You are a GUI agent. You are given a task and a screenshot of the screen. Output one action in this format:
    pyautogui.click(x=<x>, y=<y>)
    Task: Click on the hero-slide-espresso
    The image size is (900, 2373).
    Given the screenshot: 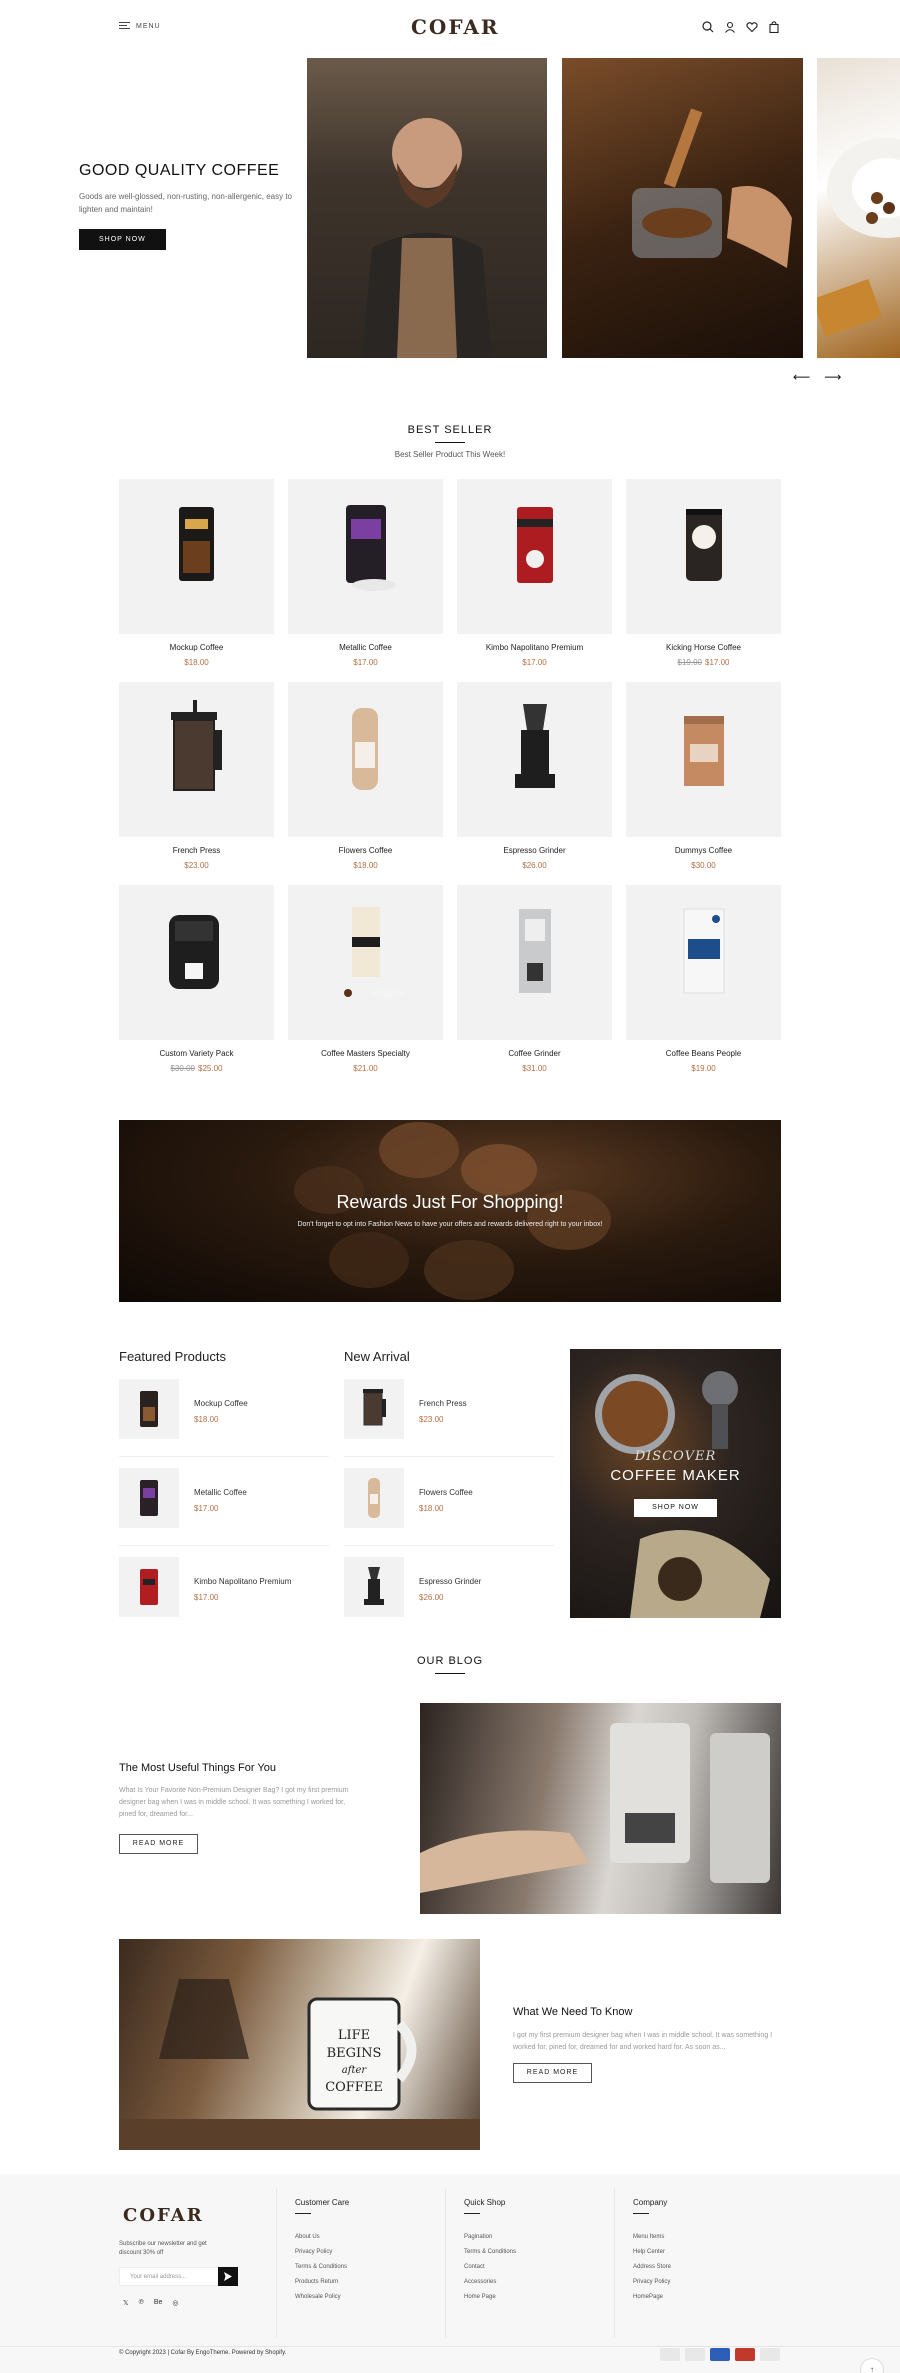 What is the action you would take?
    pyautogui.click(x=682, y=208)
    